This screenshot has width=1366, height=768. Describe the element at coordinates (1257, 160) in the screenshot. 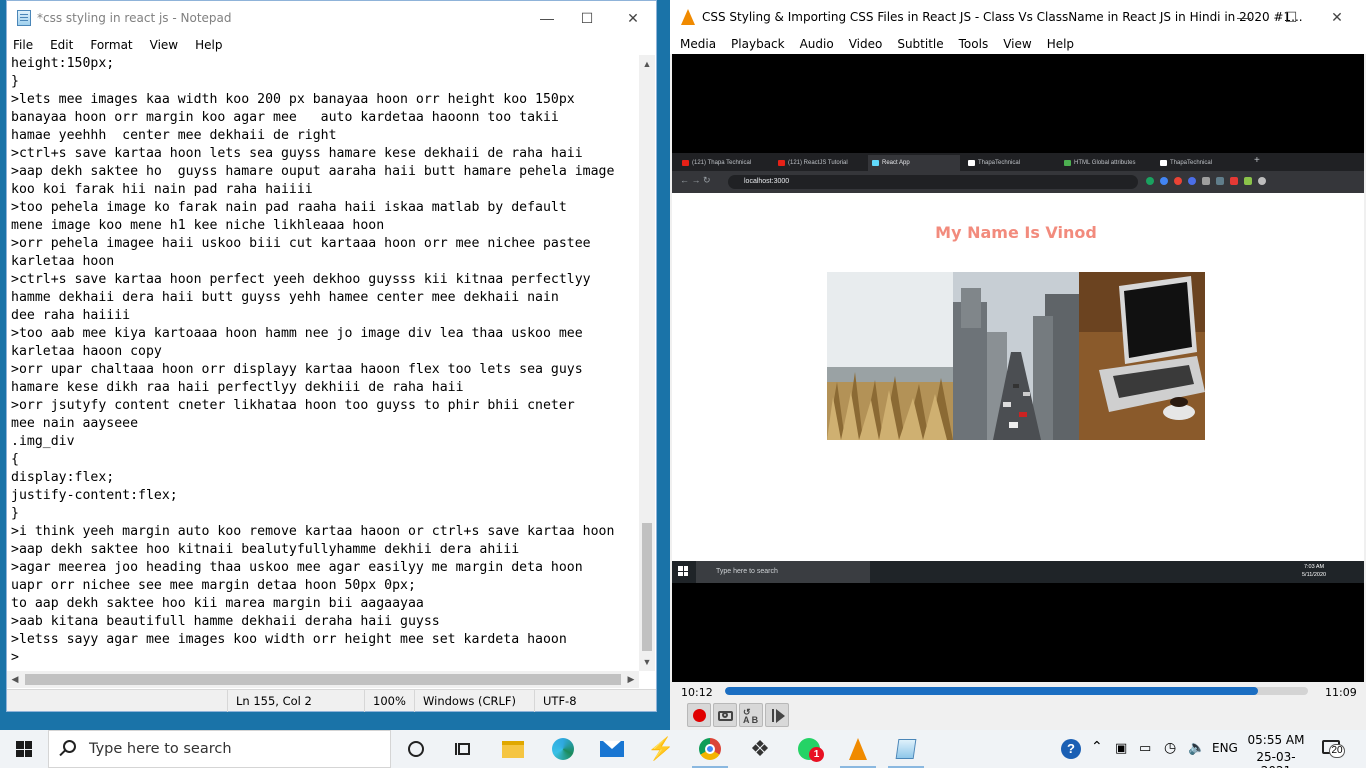

I see `new-tab-icon: +` at that location.